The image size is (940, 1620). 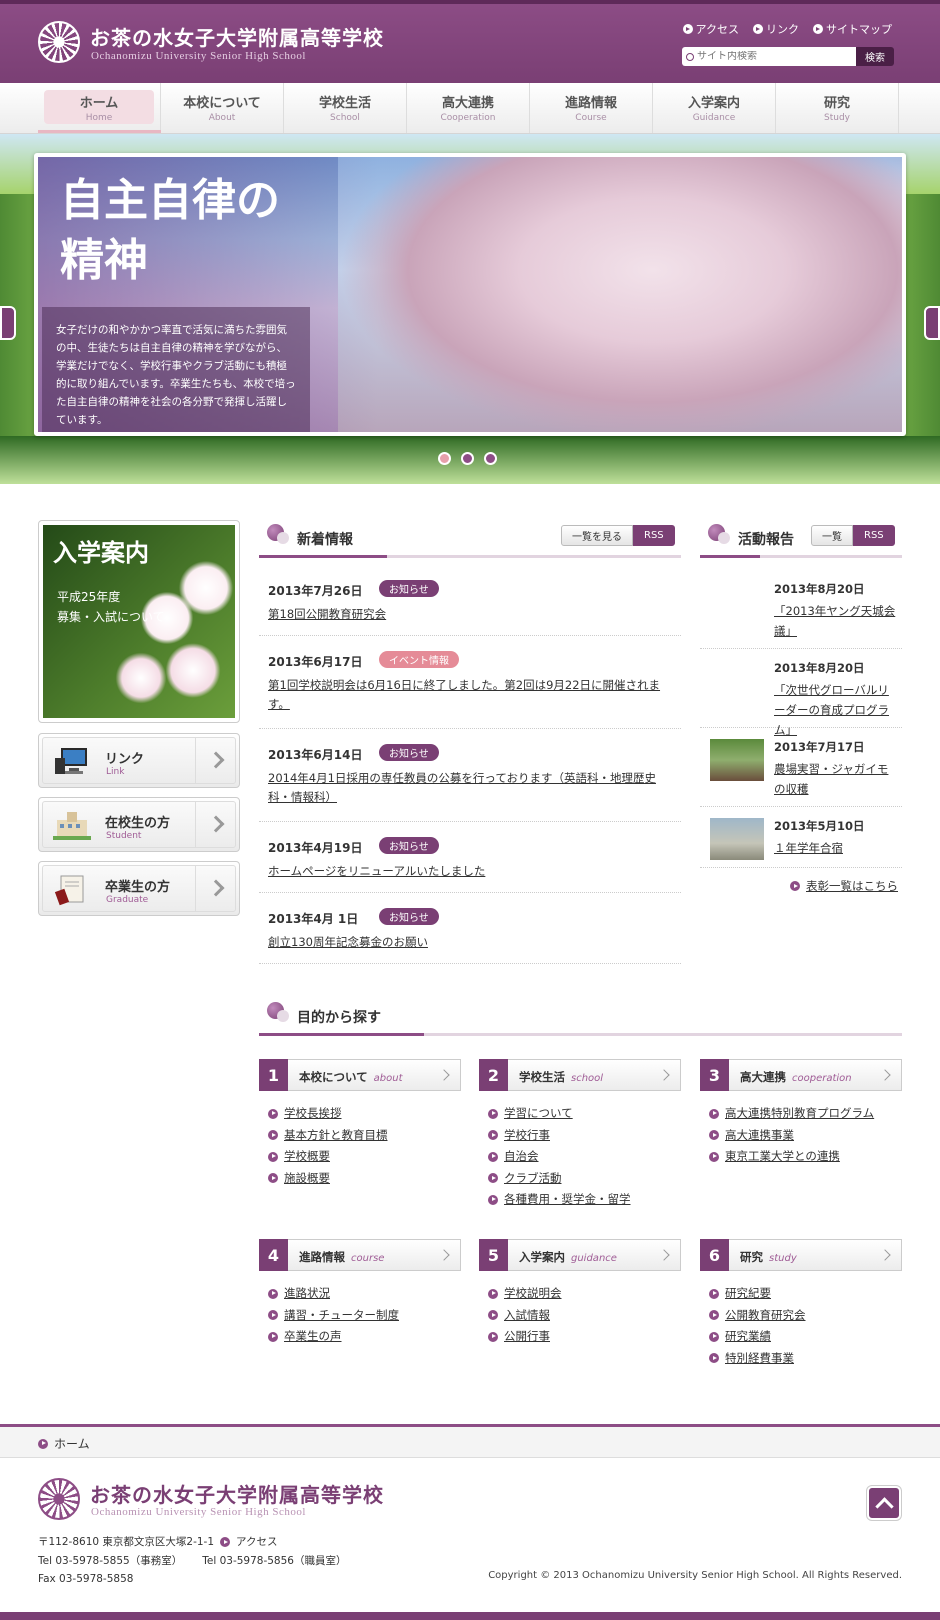 What do you see at coordinates (419, 659) in the screenshot?
I see `news-badge: イベント情報` at bounding box center [419, 659].